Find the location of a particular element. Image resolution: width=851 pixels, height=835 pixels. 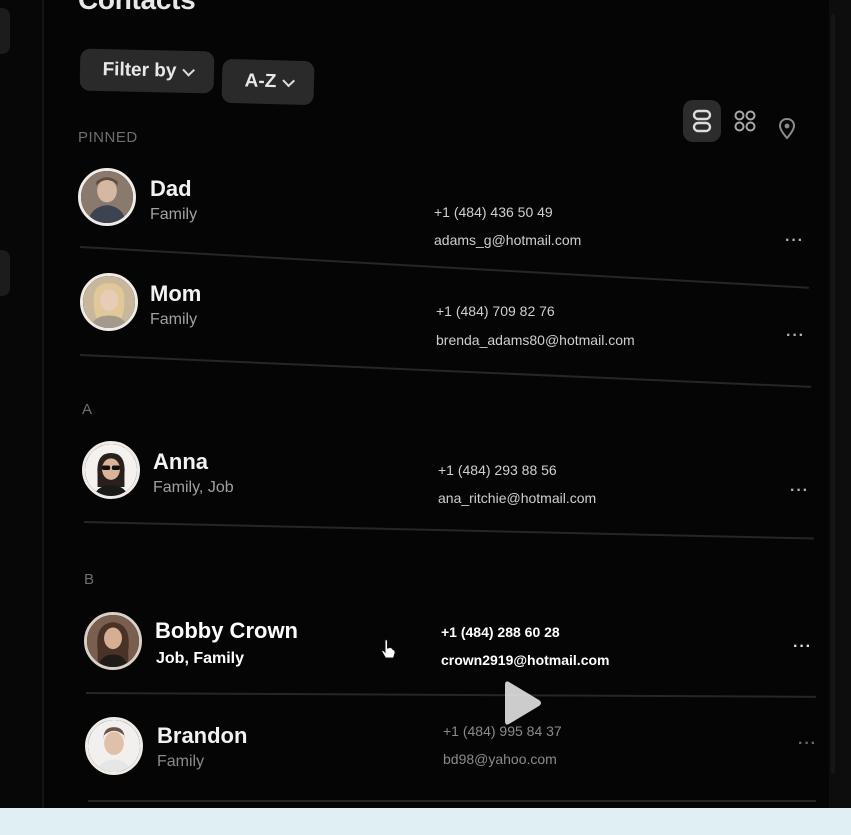

map-pin-icon is located at coordinates (787, 128).